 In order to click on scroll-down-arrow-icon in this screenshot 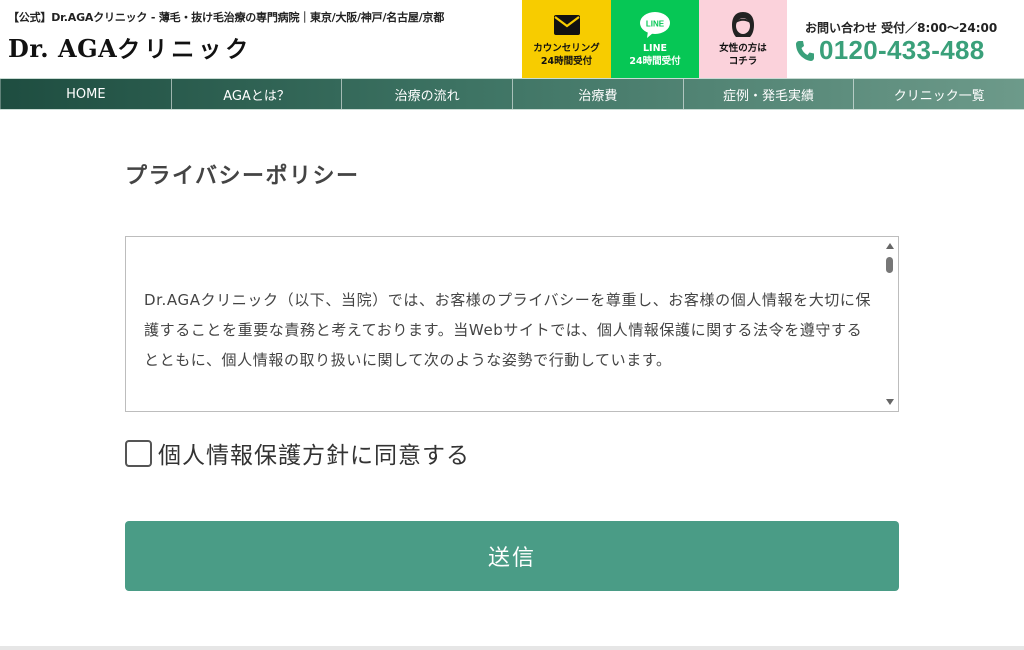, I will do `click(890, 402)`.